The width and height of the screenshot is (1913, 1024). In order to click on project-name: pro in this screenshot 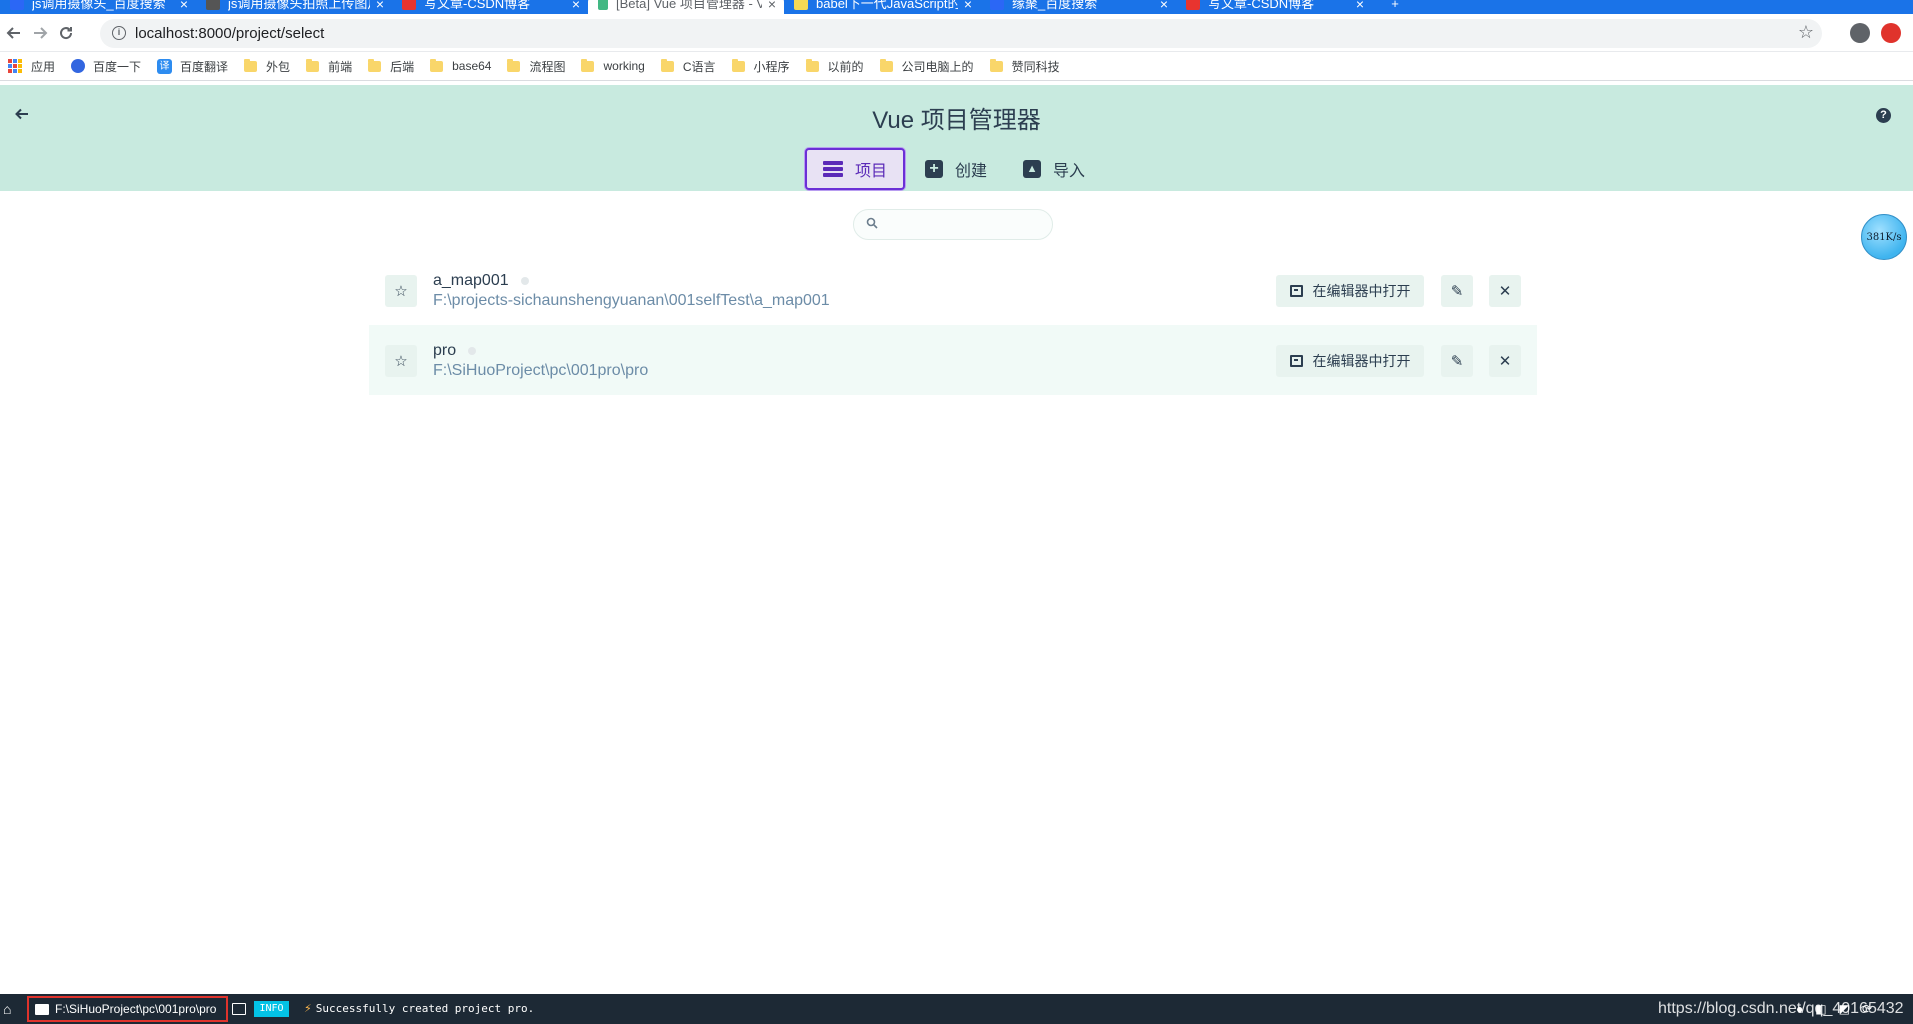, I will do `click(455, 351)`.